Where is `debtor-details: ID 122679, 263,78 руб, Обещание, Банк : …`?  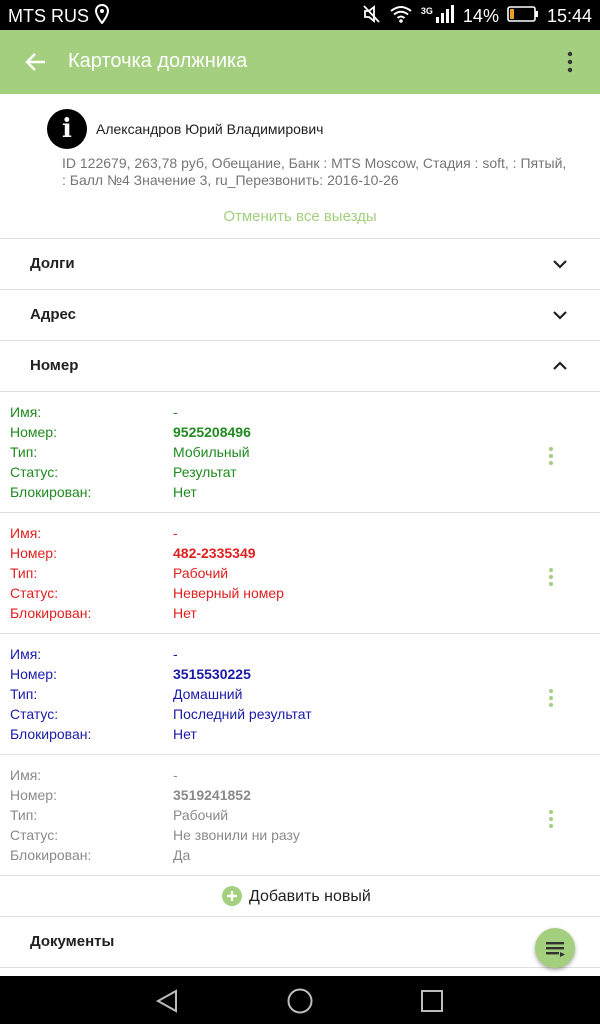 debtor-details: ID 122679, 263,78 руб, Обещание, Банк : … is located at coordinates (314, 171).